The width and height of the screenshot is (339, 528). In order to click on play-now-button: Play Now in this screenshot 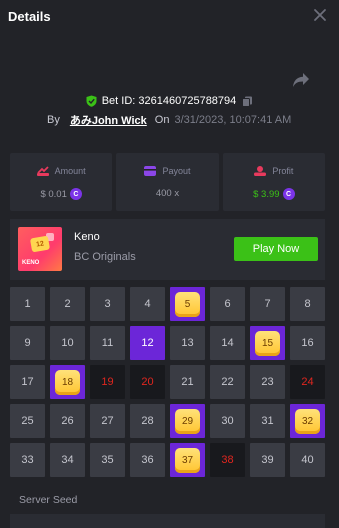, I will do `click(276, 249)`.